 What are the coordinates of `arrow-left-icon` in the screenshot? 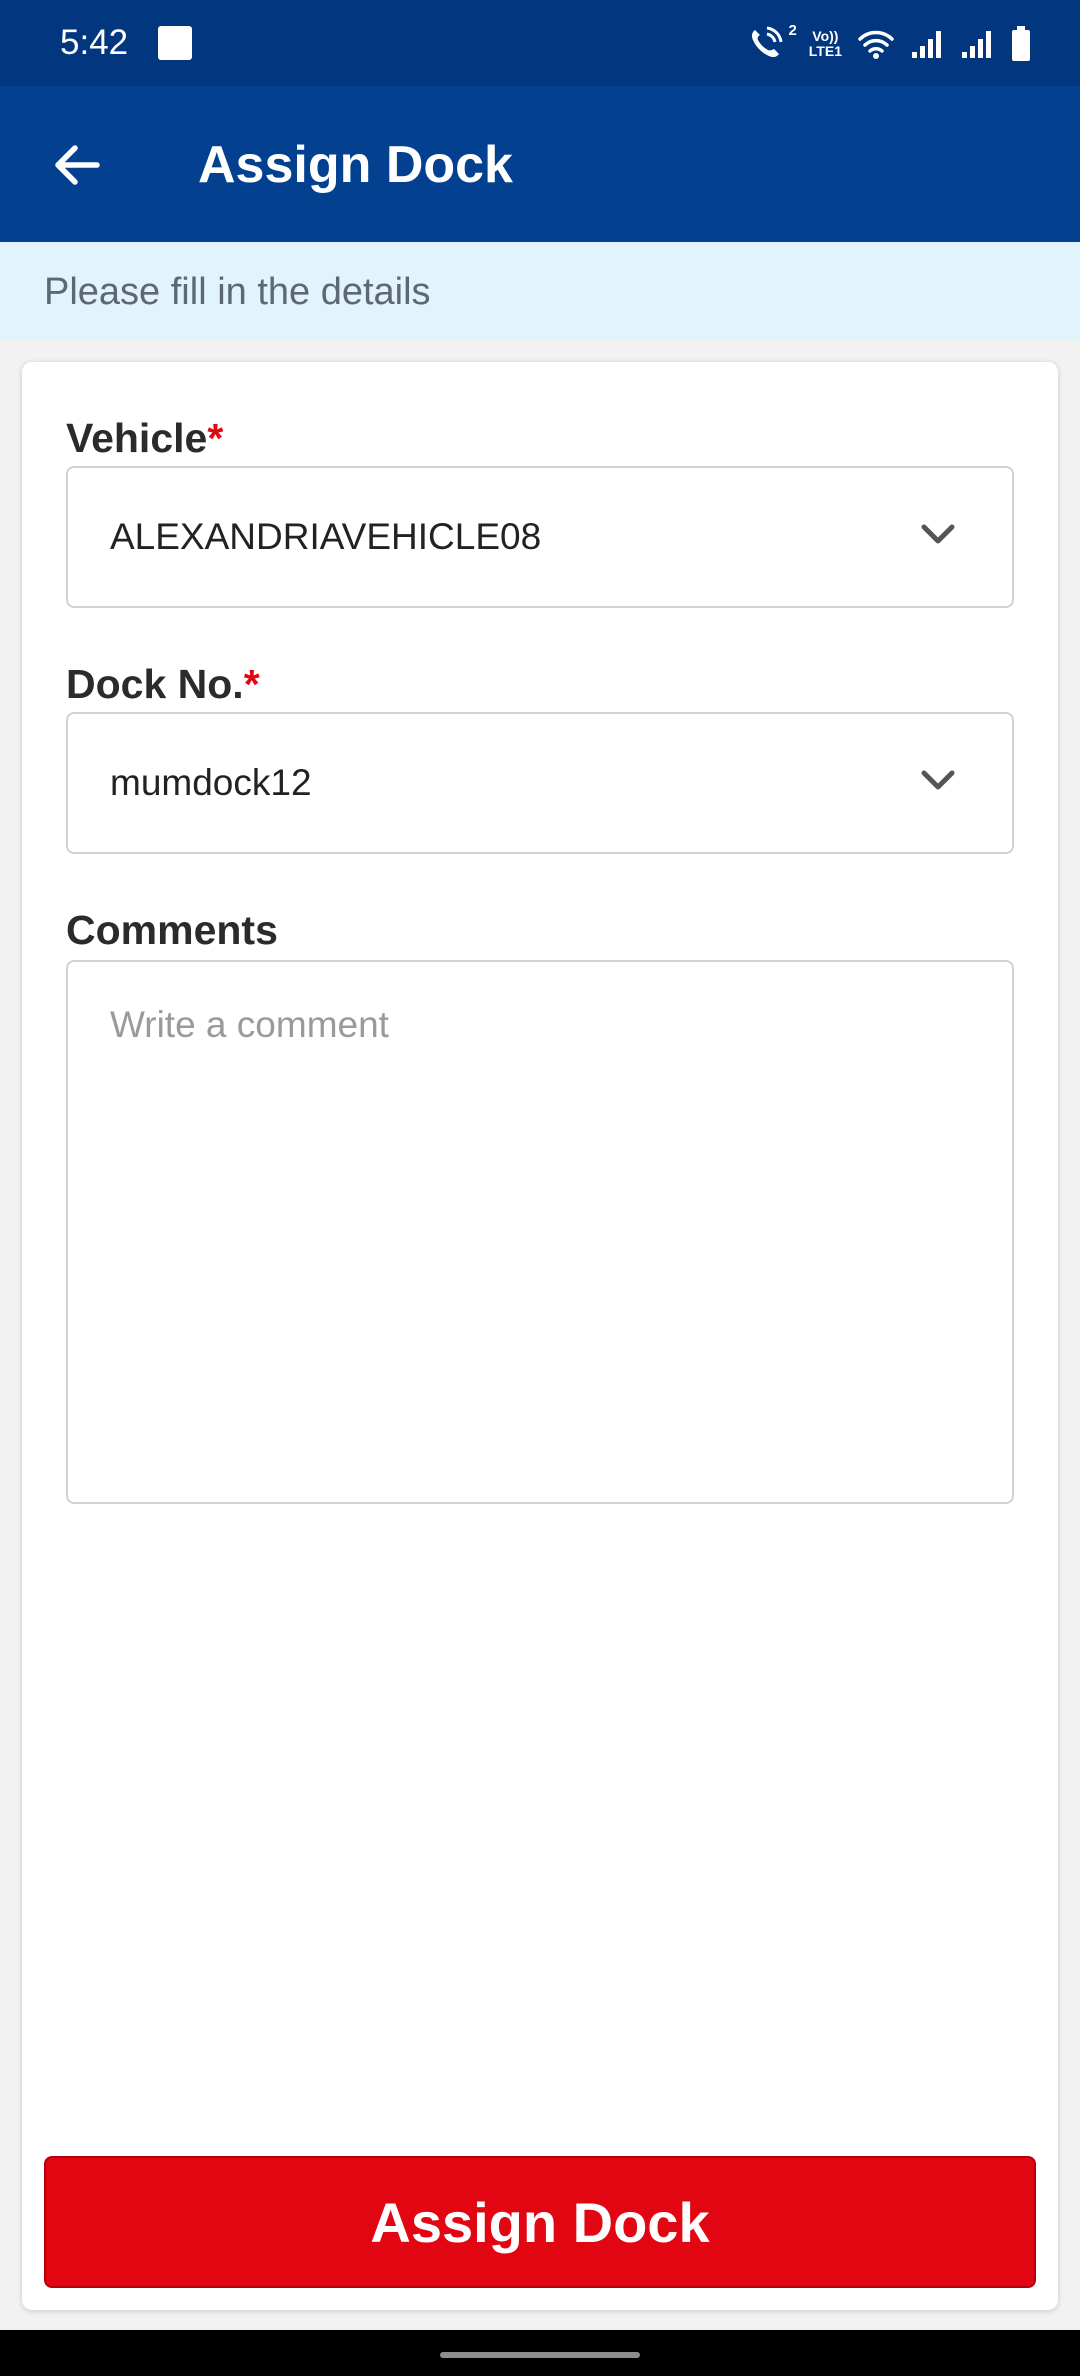 It's located at (77, 165).